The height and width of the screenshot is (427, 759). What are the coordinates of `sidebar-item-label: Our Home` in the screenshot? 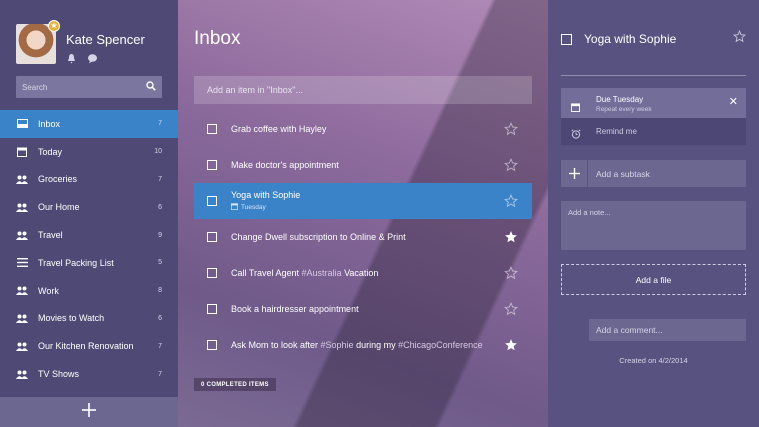 It's located at (59, 207).